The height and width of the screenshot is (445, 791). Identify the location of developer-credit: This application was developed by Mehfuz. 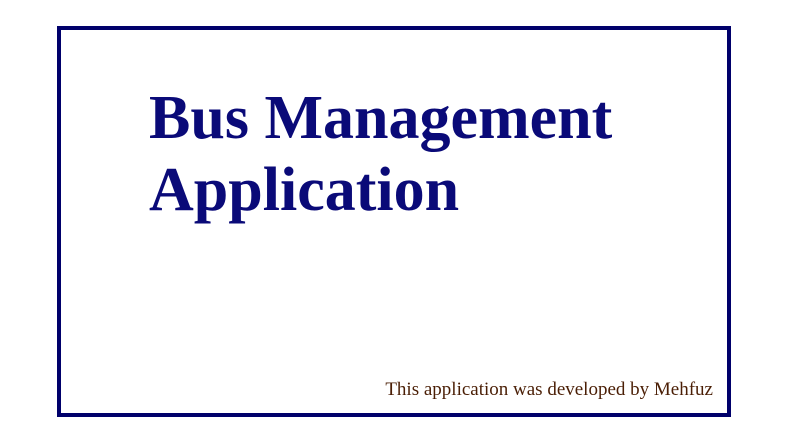
(549, 389).